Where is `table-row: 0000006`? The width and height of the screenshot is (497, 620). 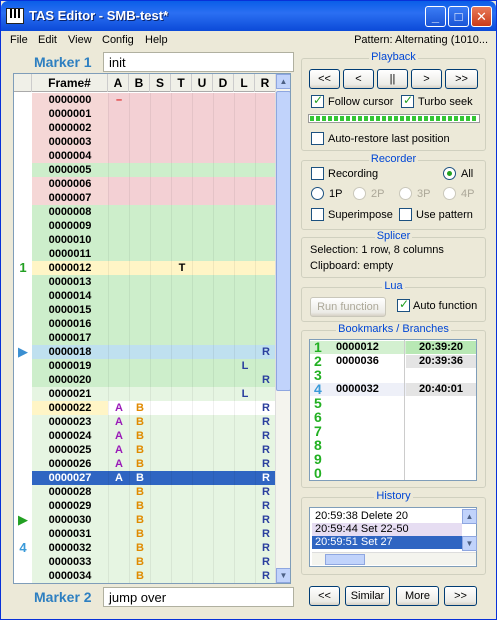
table-row: 0000006 is located at coordinates (145, 184).